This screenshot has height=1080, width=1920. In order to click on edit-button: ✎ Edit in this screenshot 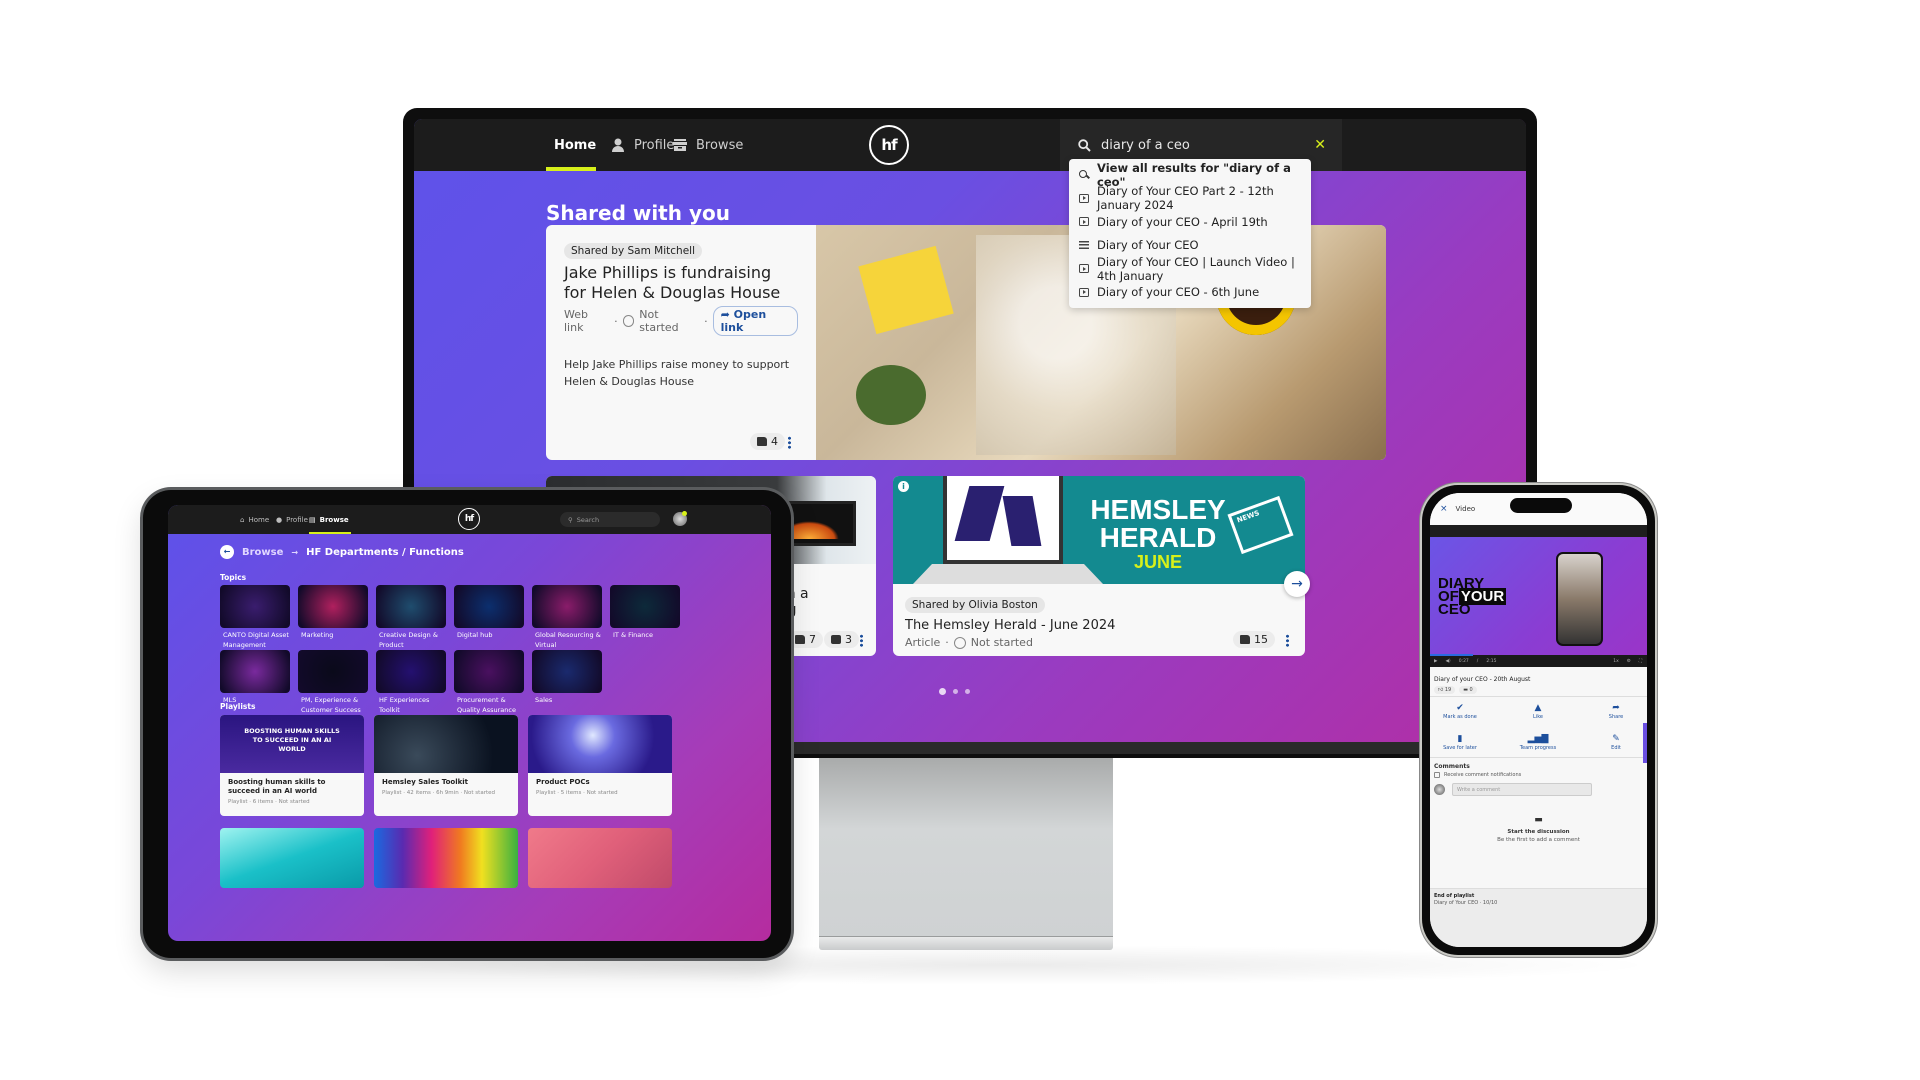, I will do `click(1616, 742)`.